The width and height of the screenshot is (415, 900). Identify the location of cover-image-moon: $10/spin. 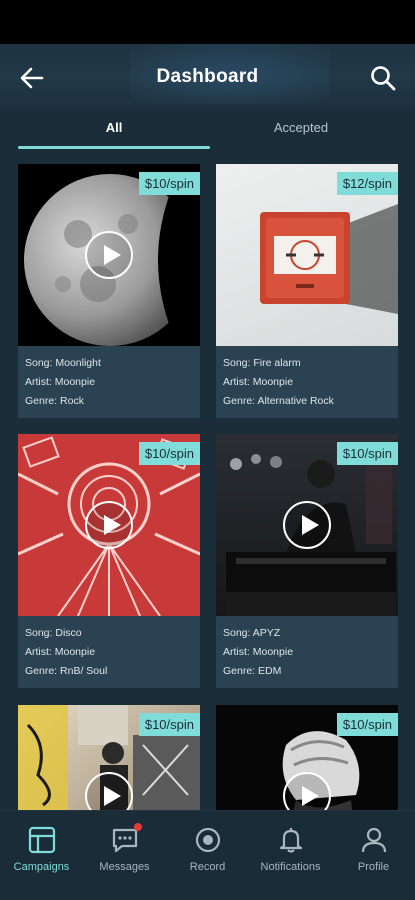
(109, 255).